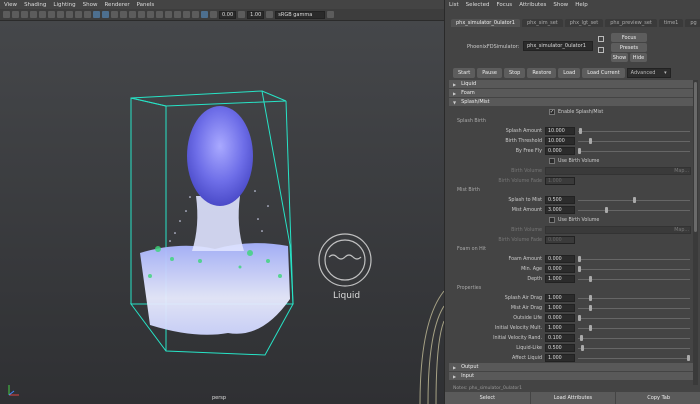 This screenshot has width=700, height=404. I want to click on smooth-shade-icon, so click(105, 14).